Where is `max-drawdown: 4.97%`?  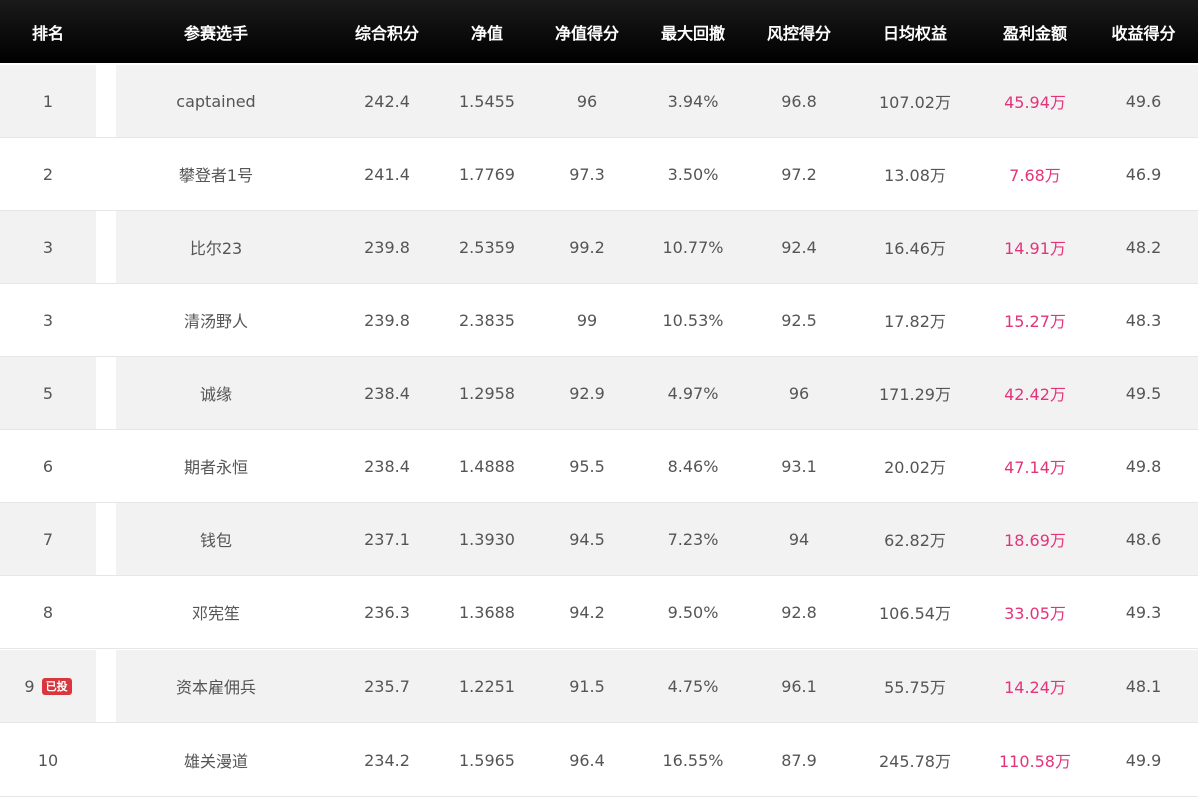
max-drawdown: 4.97% is located at coordinates (693, 393).